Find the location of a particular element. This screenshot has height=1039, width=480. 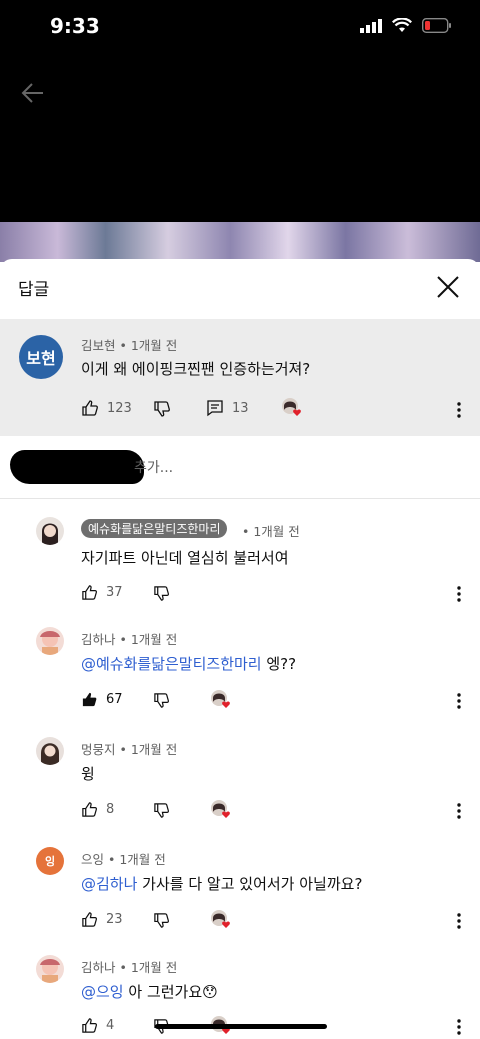

comment-author-chip: 예슈화를닮은말티즈한마리 is located at coordinates (154, 528).